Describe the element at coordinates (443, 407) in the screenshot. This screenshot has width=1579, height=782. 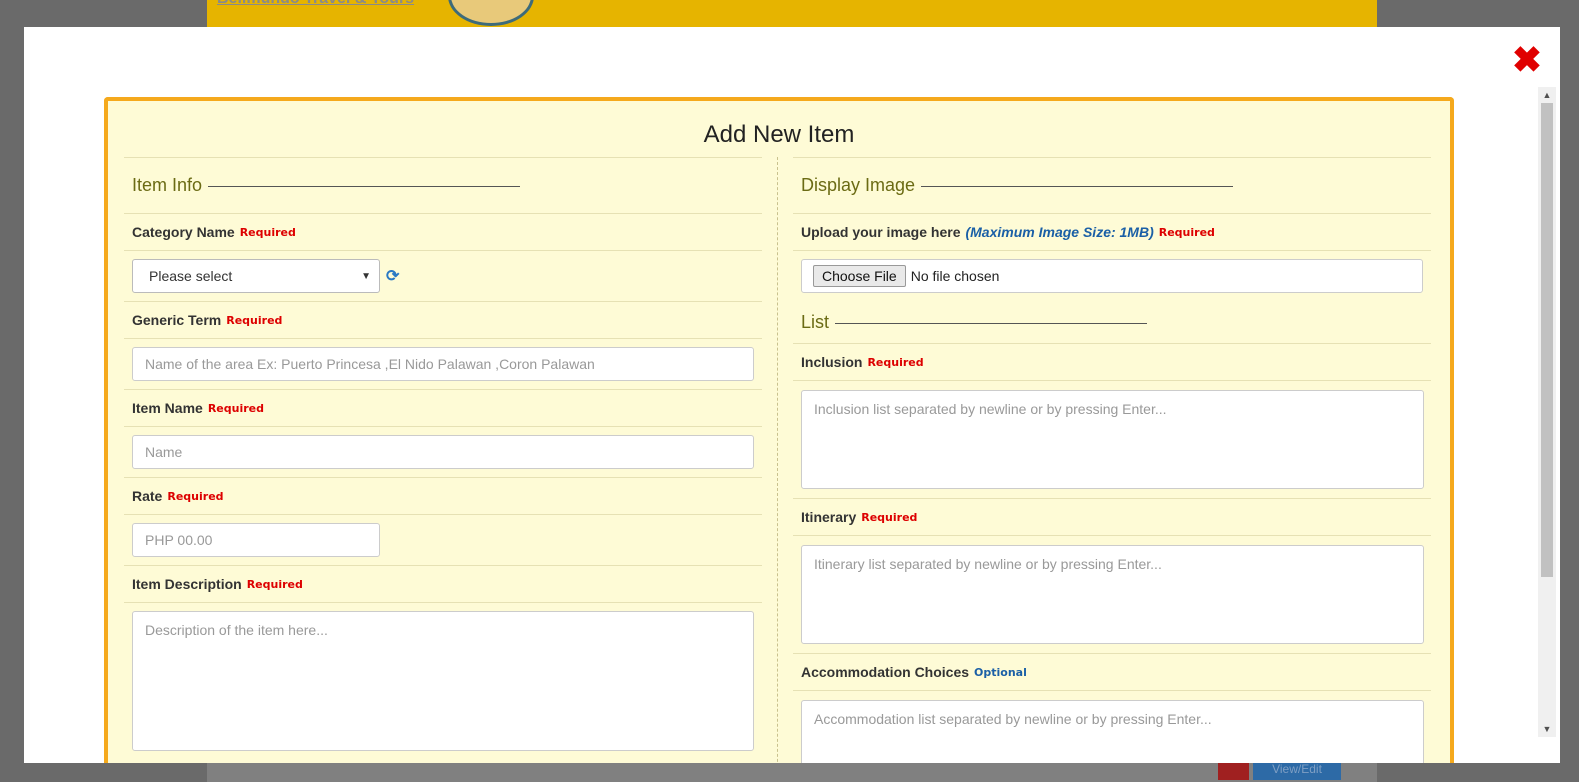
I see `item-name-label: Item Name Required` at that location.